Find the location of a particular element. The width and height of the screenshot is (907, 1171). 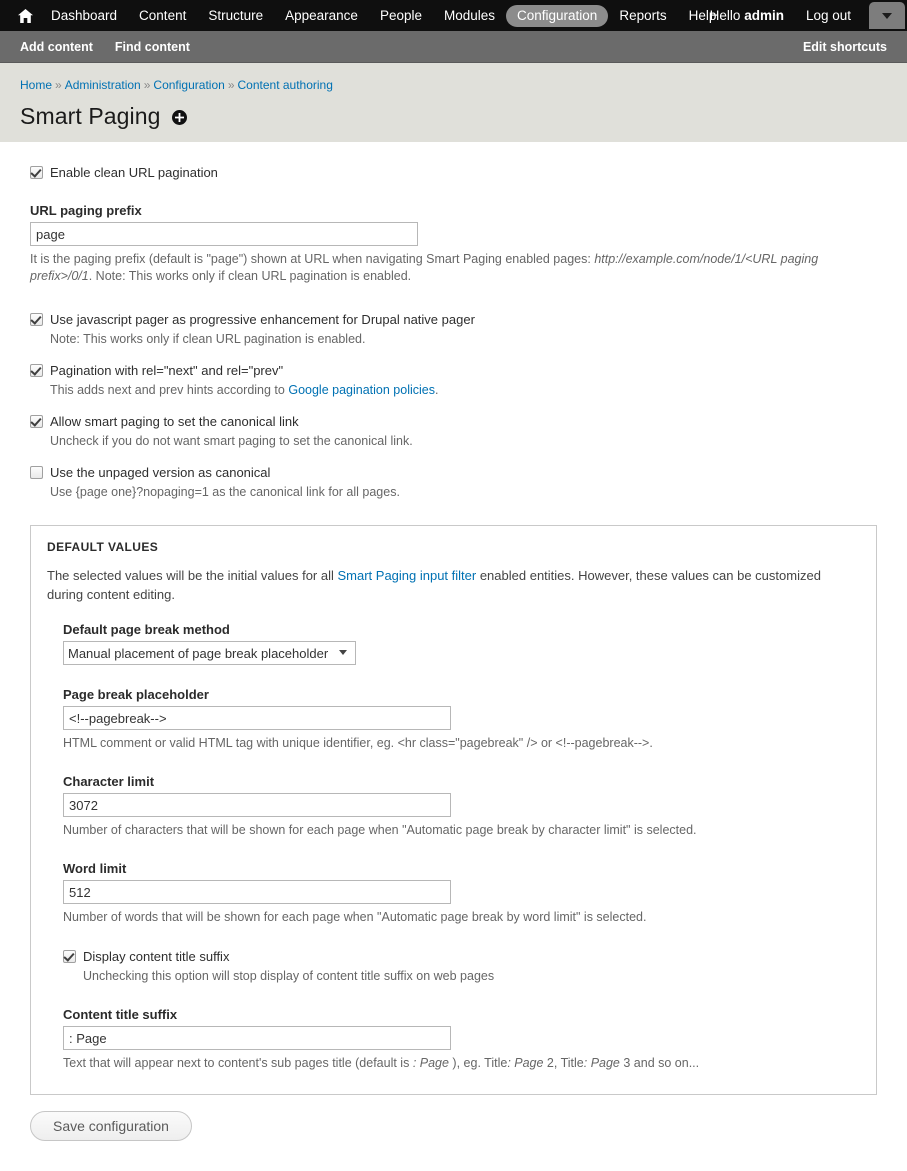

suffix-desc-em-1: : Page is located at coordinates (430, 1063).